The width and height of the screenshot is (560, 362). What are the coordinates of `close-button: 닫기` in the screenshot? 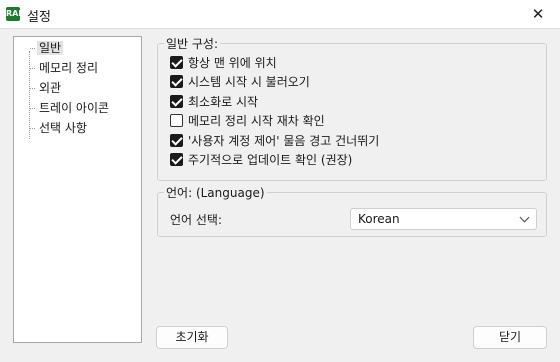 It's located at (510, 337).